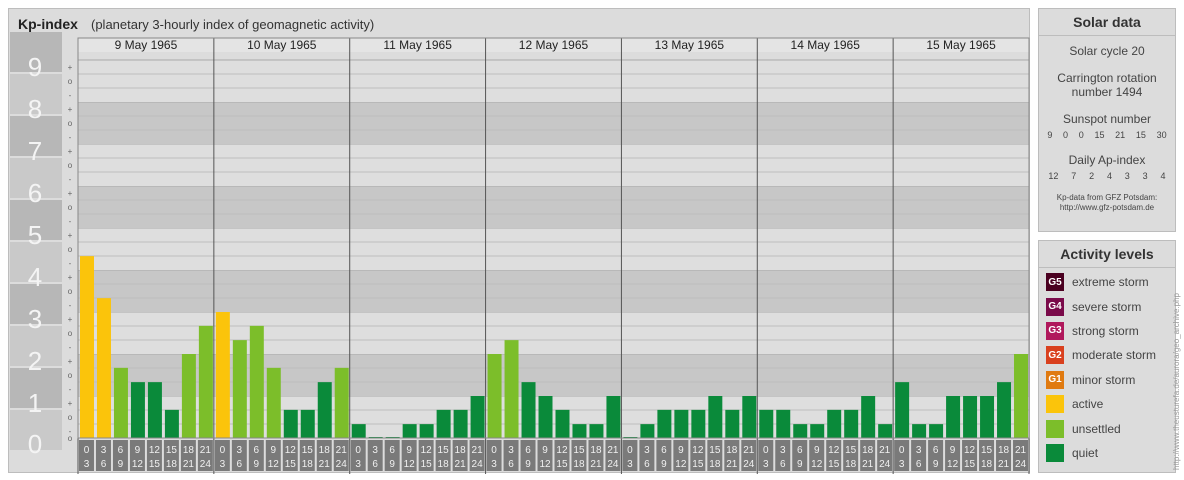 This screenshot has width=1184, height=480. What do you see at coordinates (1120, 135) in the screenshot?
I see `sunspot-value: 21` at bounding box center [1120, 135].